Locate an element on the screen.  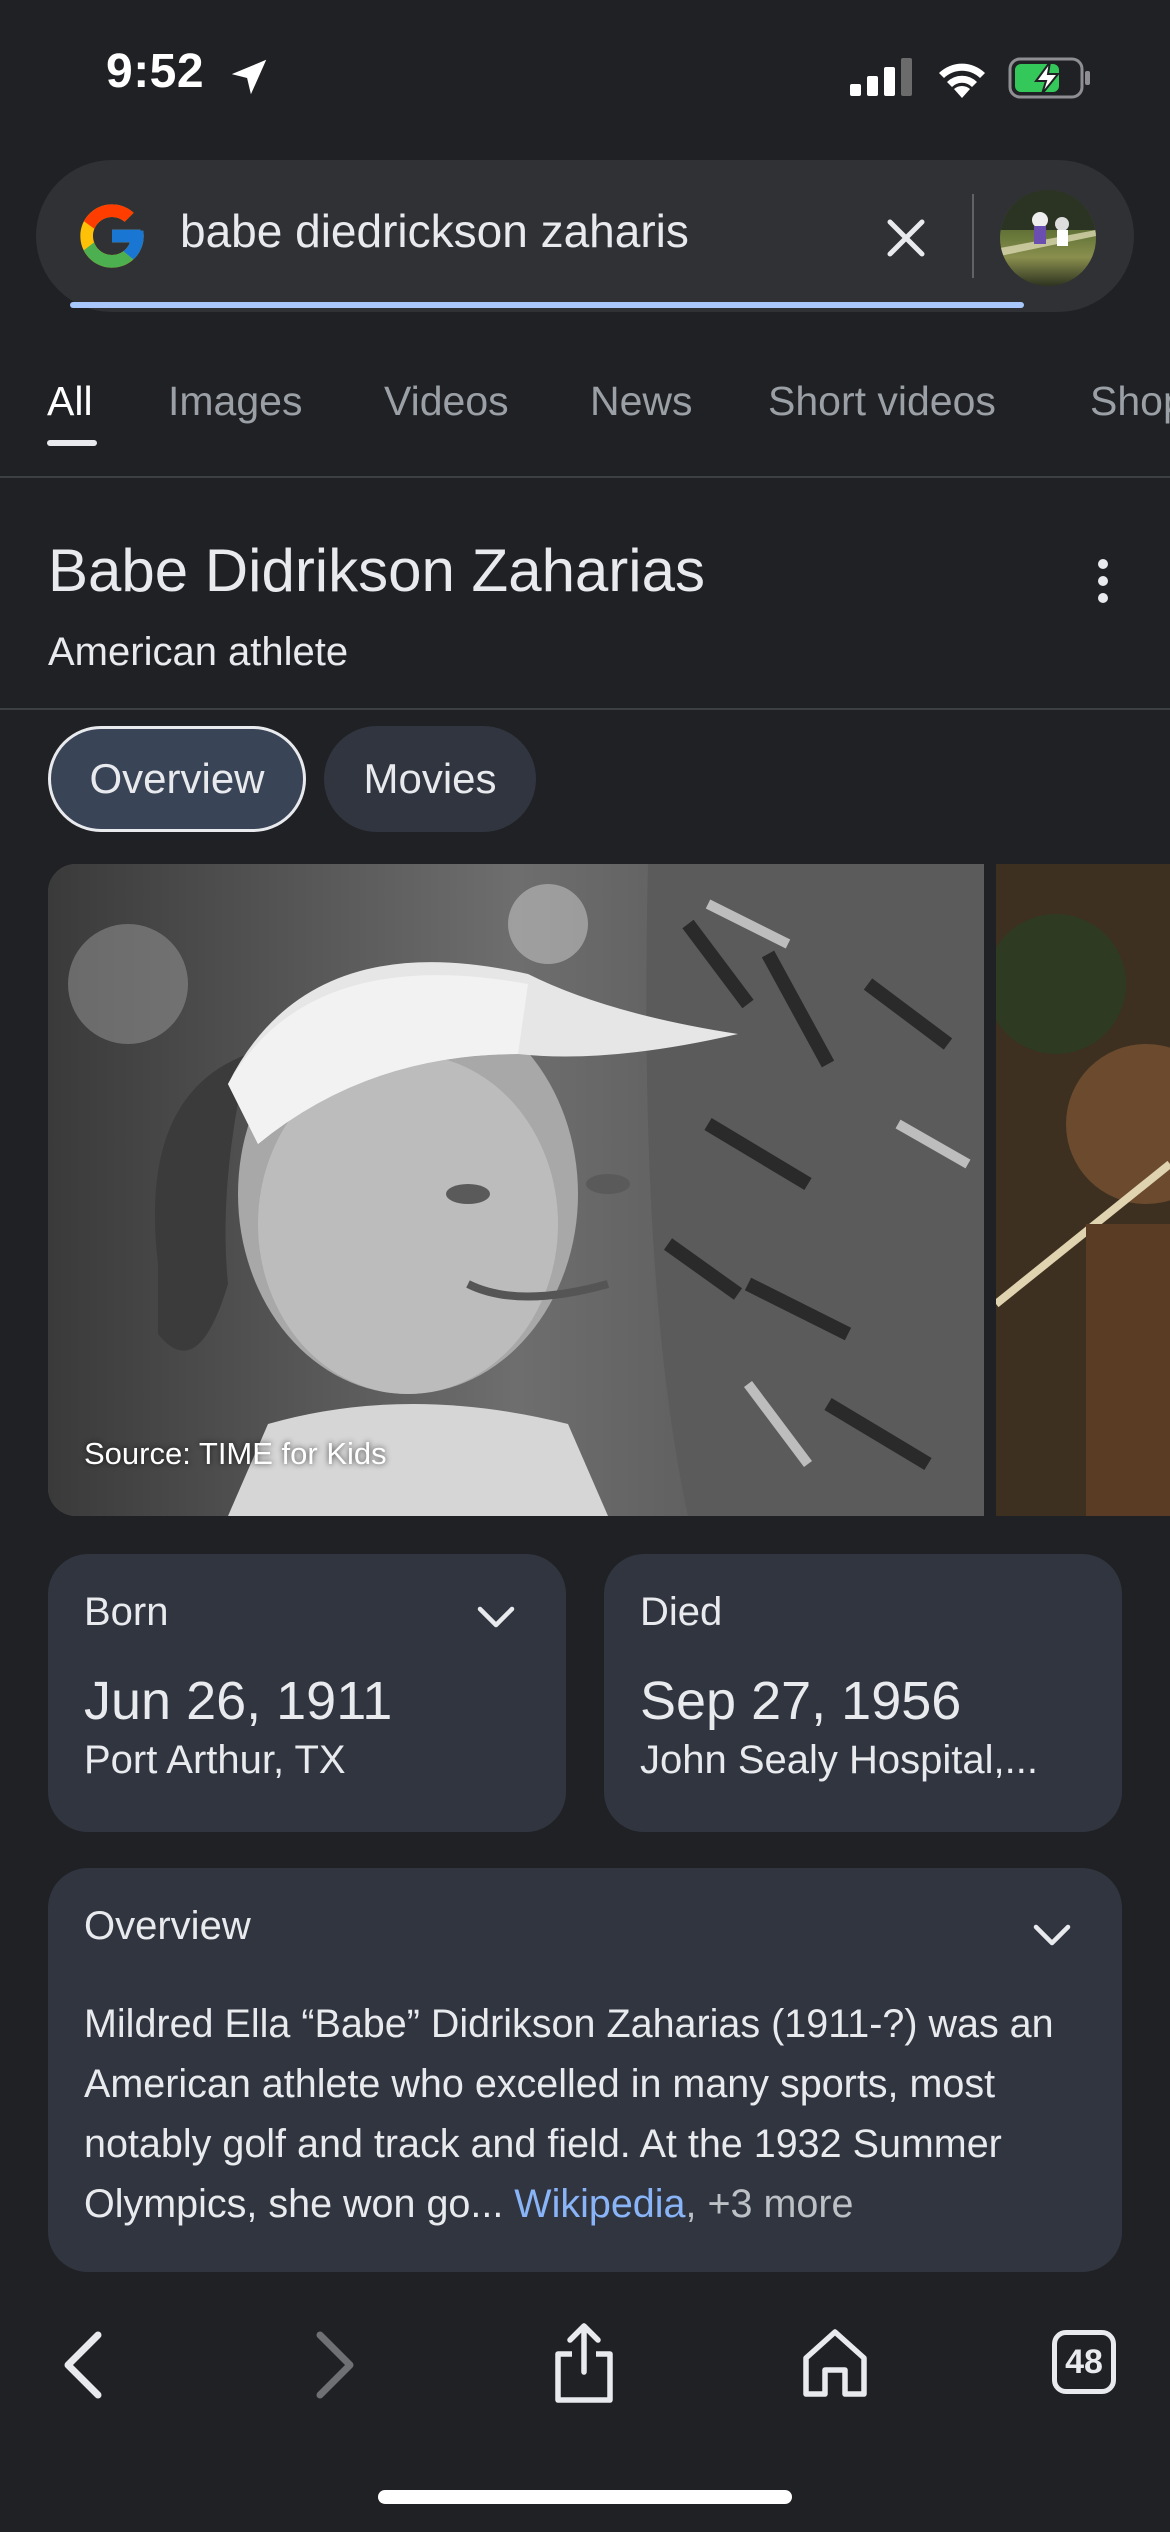
born-card: Born Jun 26, 1911 Port Arthur, TX is located at coordinates (307, 1693).